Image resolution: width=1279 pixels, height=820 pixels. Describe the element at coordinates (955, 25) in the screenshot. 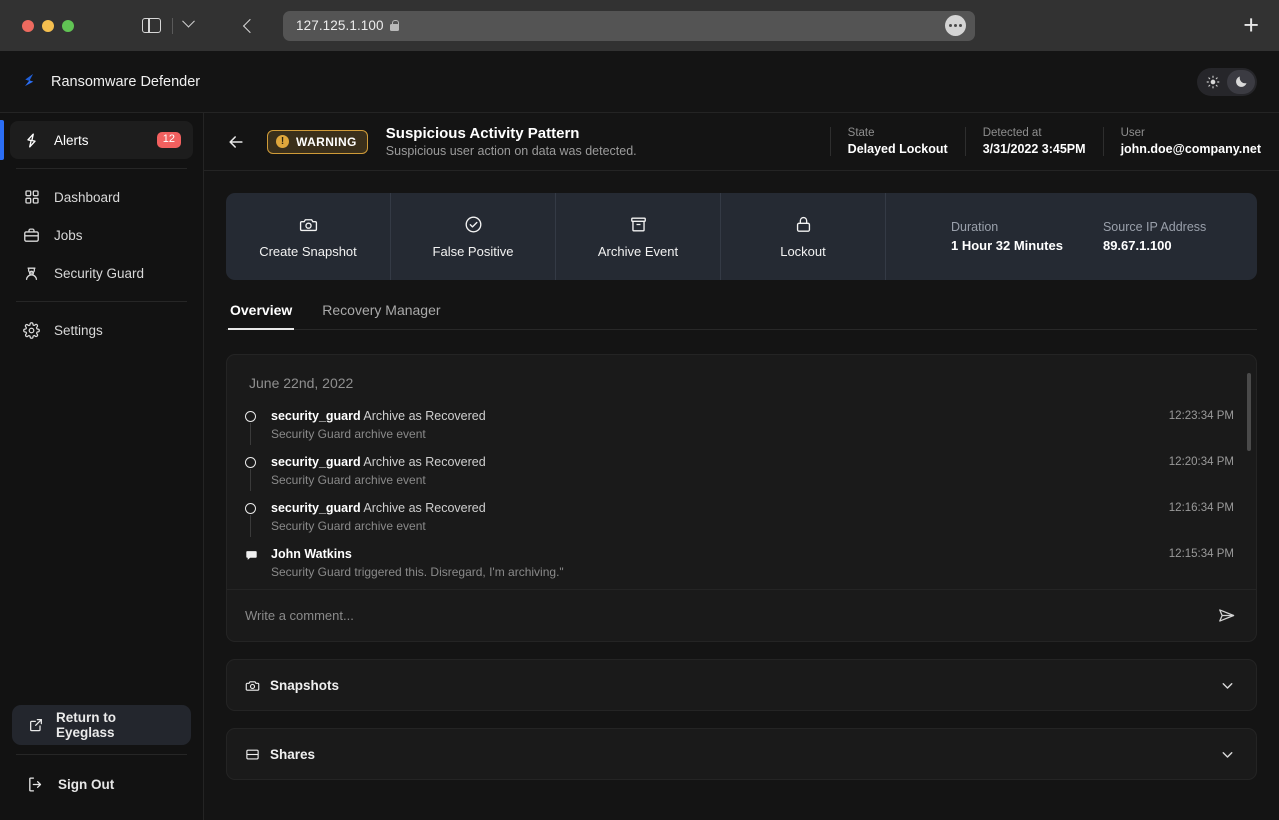

I see `ellipsis-icon` at that location.